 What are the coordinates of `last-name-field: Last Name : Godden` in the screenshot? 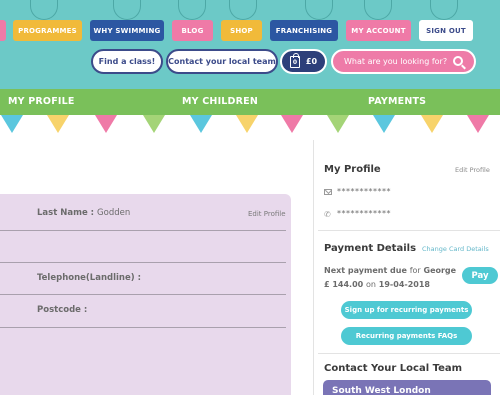 It's located at (83, 213).